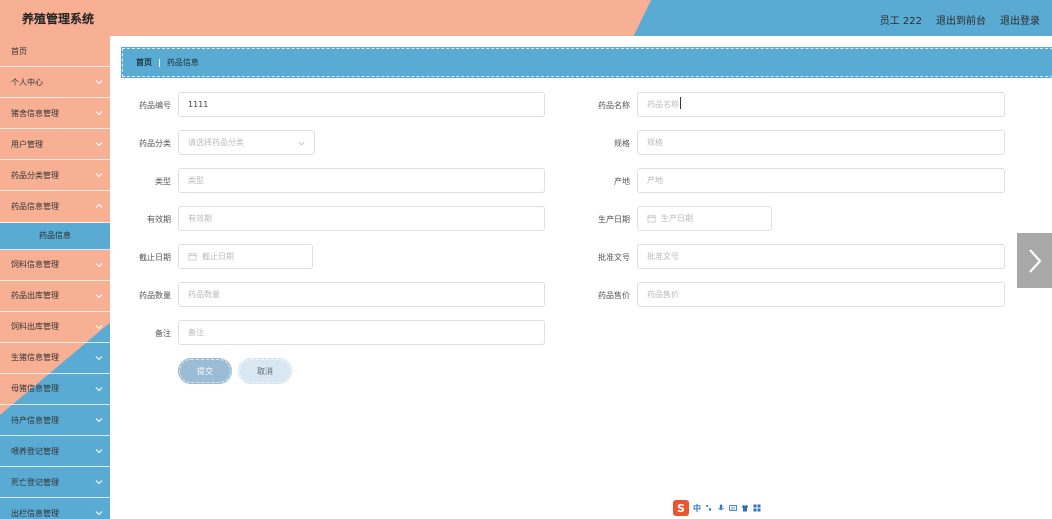 This screenshot has height=519, width=1052. Describe the element at coordinates (196, 180) in the screenshot. I see `type-placeholder: 类型` at that location.